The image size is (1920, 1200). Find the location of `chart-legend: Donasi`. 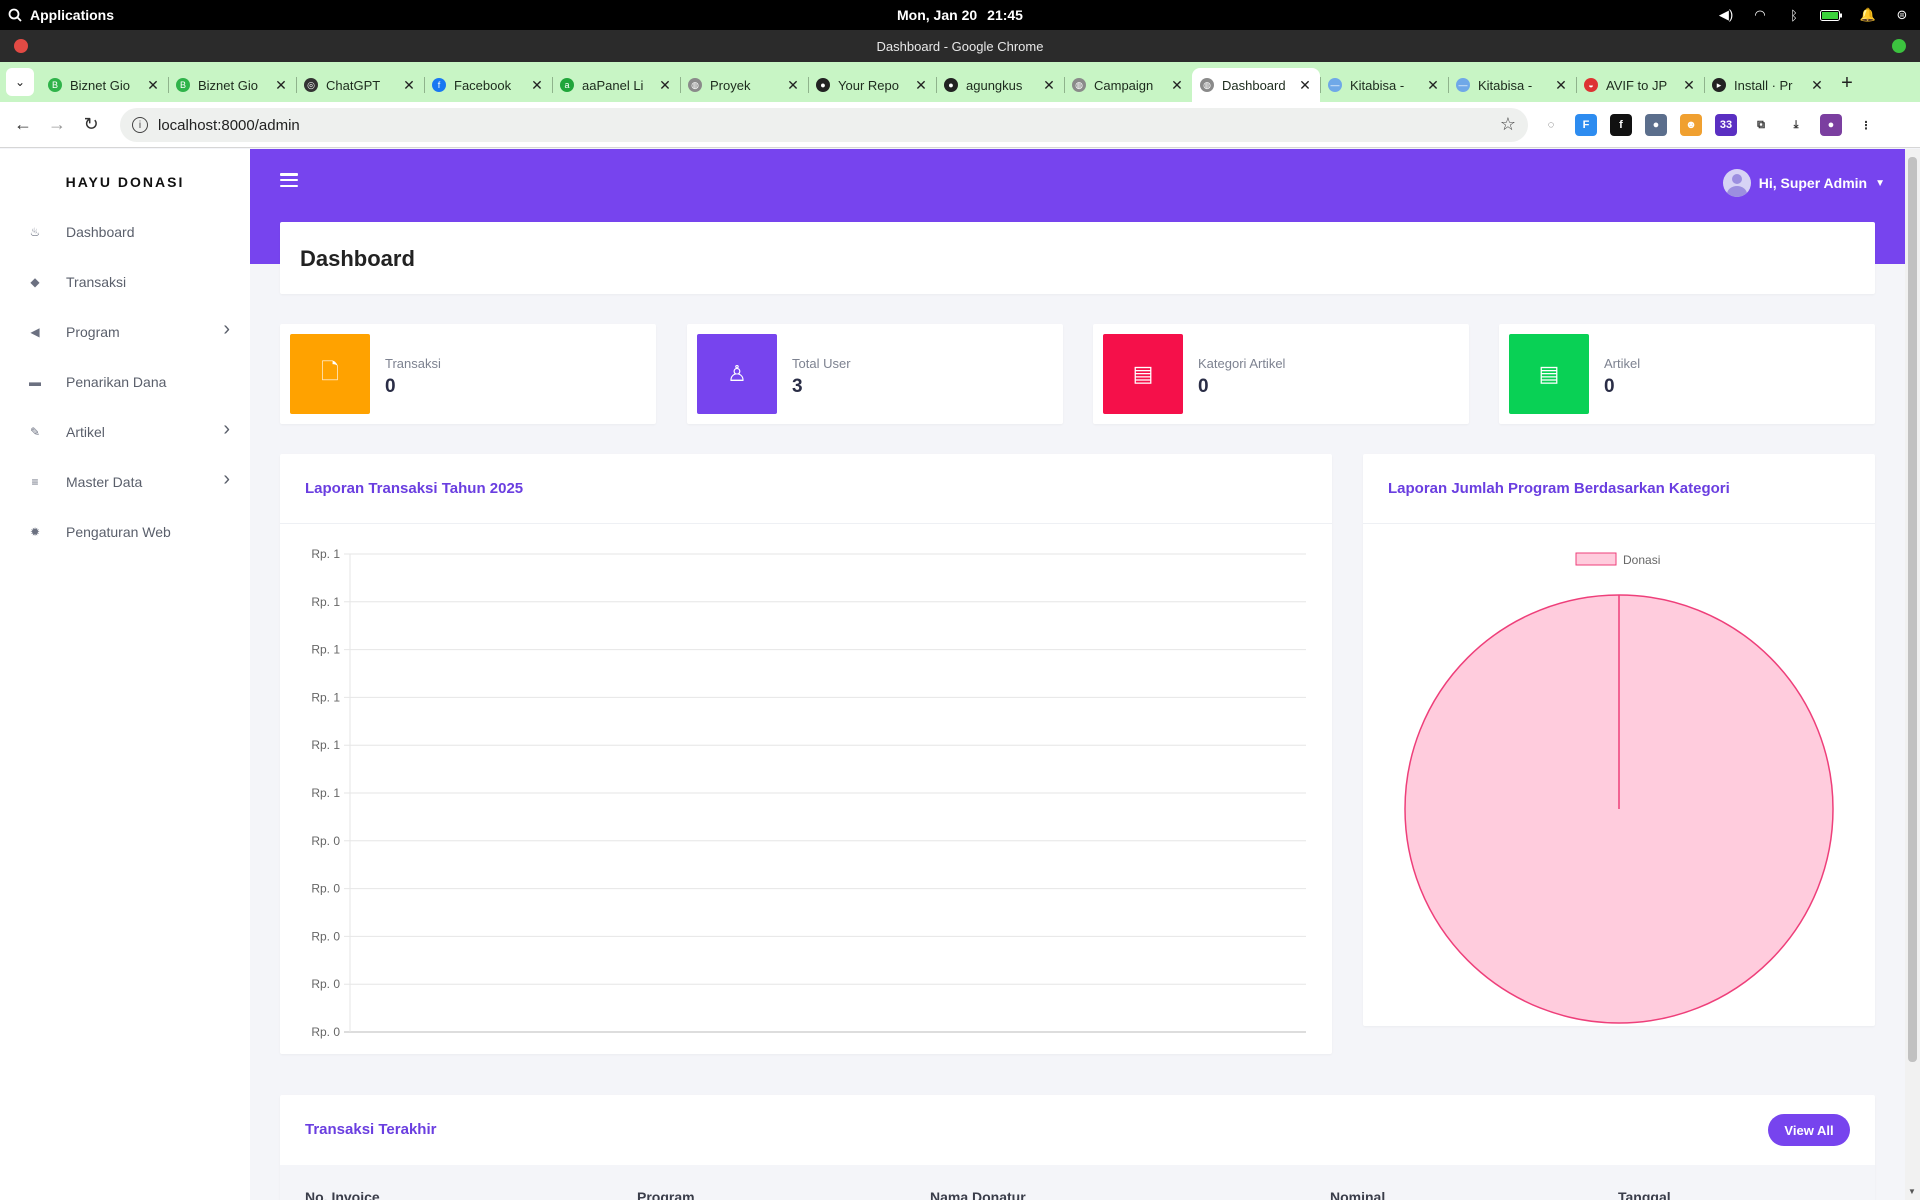

chart-legend: Donasi is located at coordinates (1617, 559).